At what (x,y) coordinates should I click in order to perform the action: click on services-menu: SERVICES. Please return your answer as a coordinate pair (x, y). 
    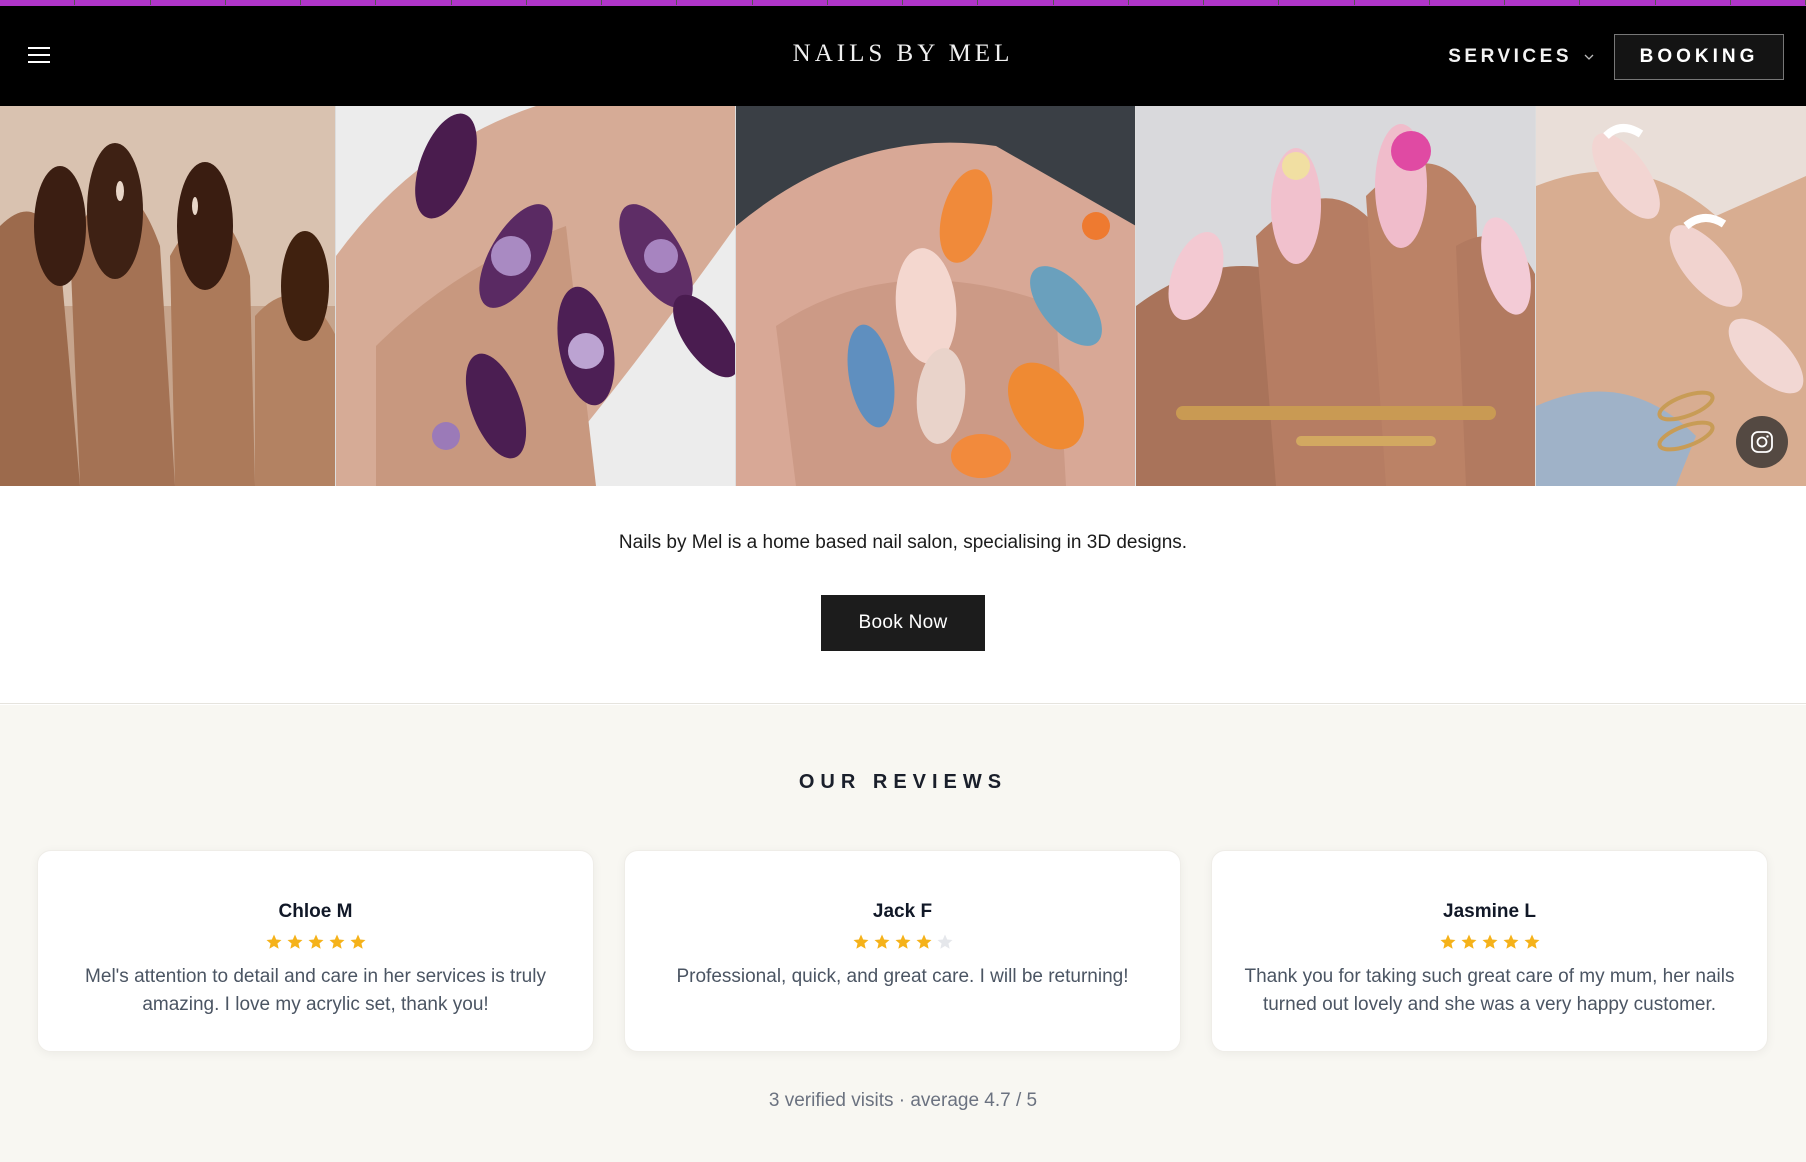
    Looking at the image, I should click on (1521, 57).